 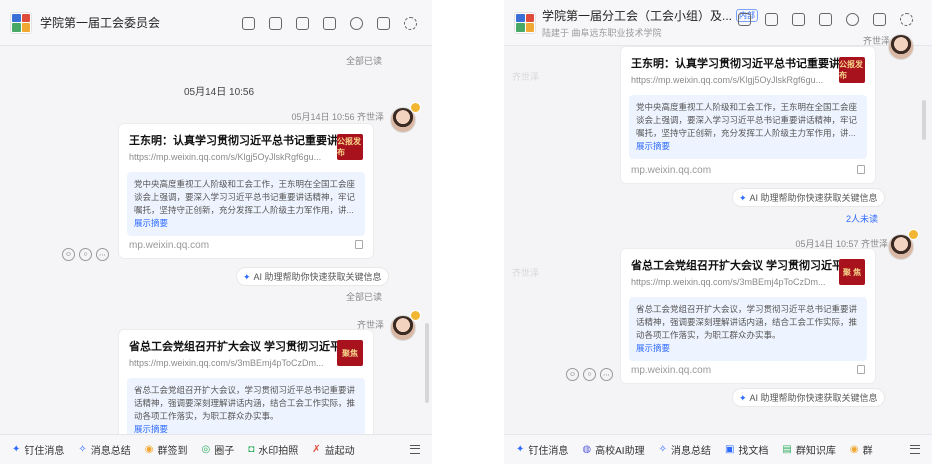 I want to click on badge-icon, so click(x=415, y=107).